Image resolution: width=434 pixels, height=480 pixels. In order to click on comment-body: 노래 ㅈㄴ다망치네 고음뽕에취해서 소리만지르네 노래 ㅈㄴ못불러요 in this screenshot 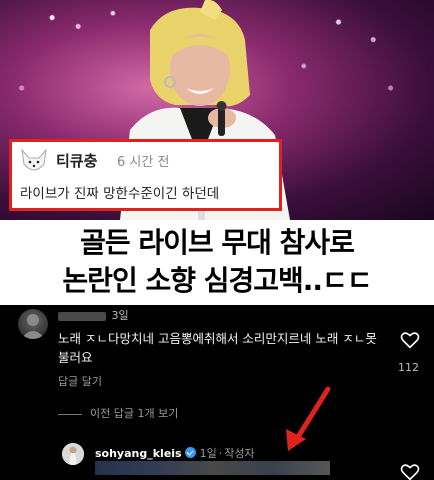, I will do `click(217, 348)`.